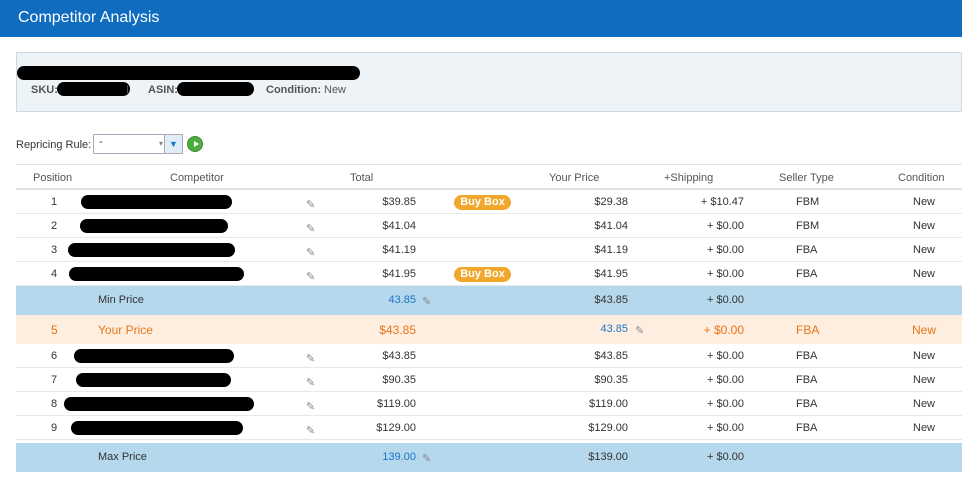  Describe the element at coordinates (54, 274) in the screenshot. I see `row-position: 4` at that location.